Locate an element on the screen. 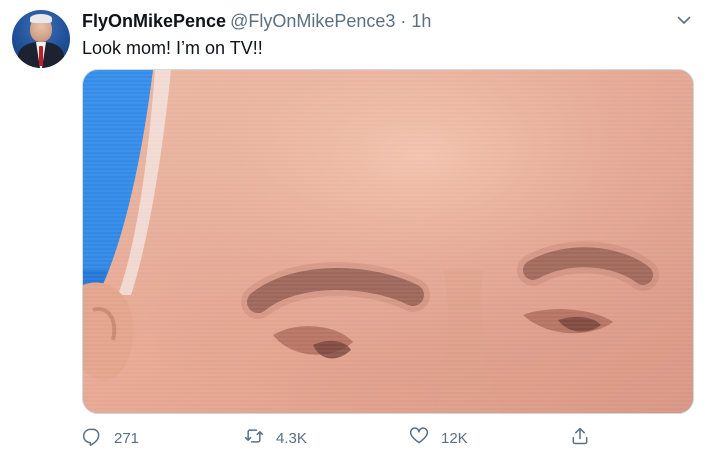 The height and width of the screenshot is (458, 710). heart-icon is located at coordinates (419, 438).